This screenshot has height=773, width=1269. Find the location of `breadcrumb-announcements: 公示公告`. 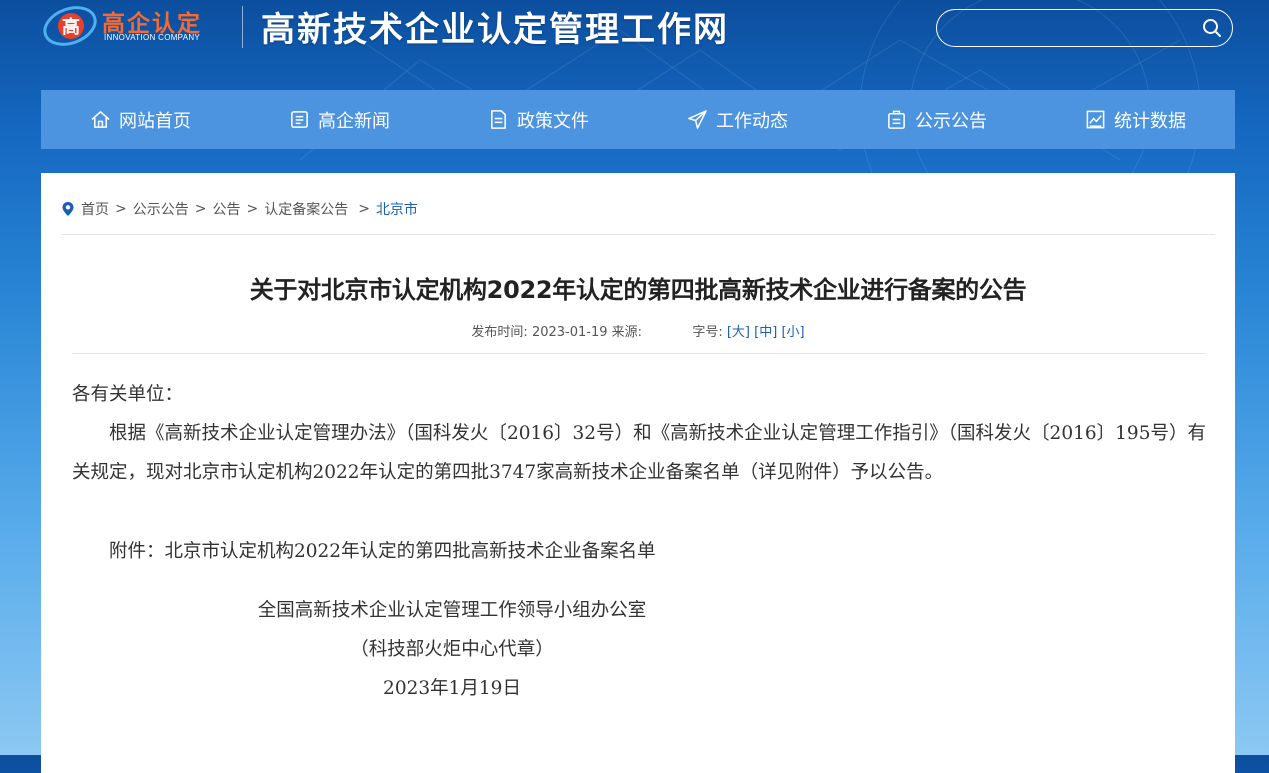

breadcrumb-announcements: 公示公告 is located at coordinates (161, 209).